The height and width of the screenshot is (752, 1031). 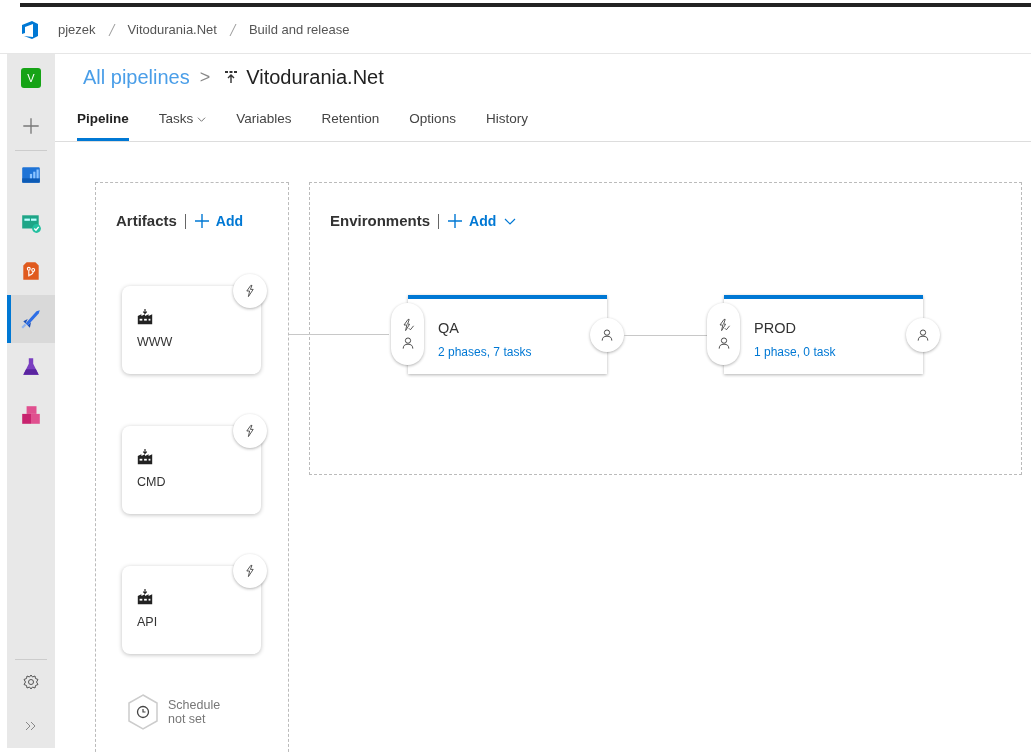 I want to click on tab: Options, so click(x=432, y=120).